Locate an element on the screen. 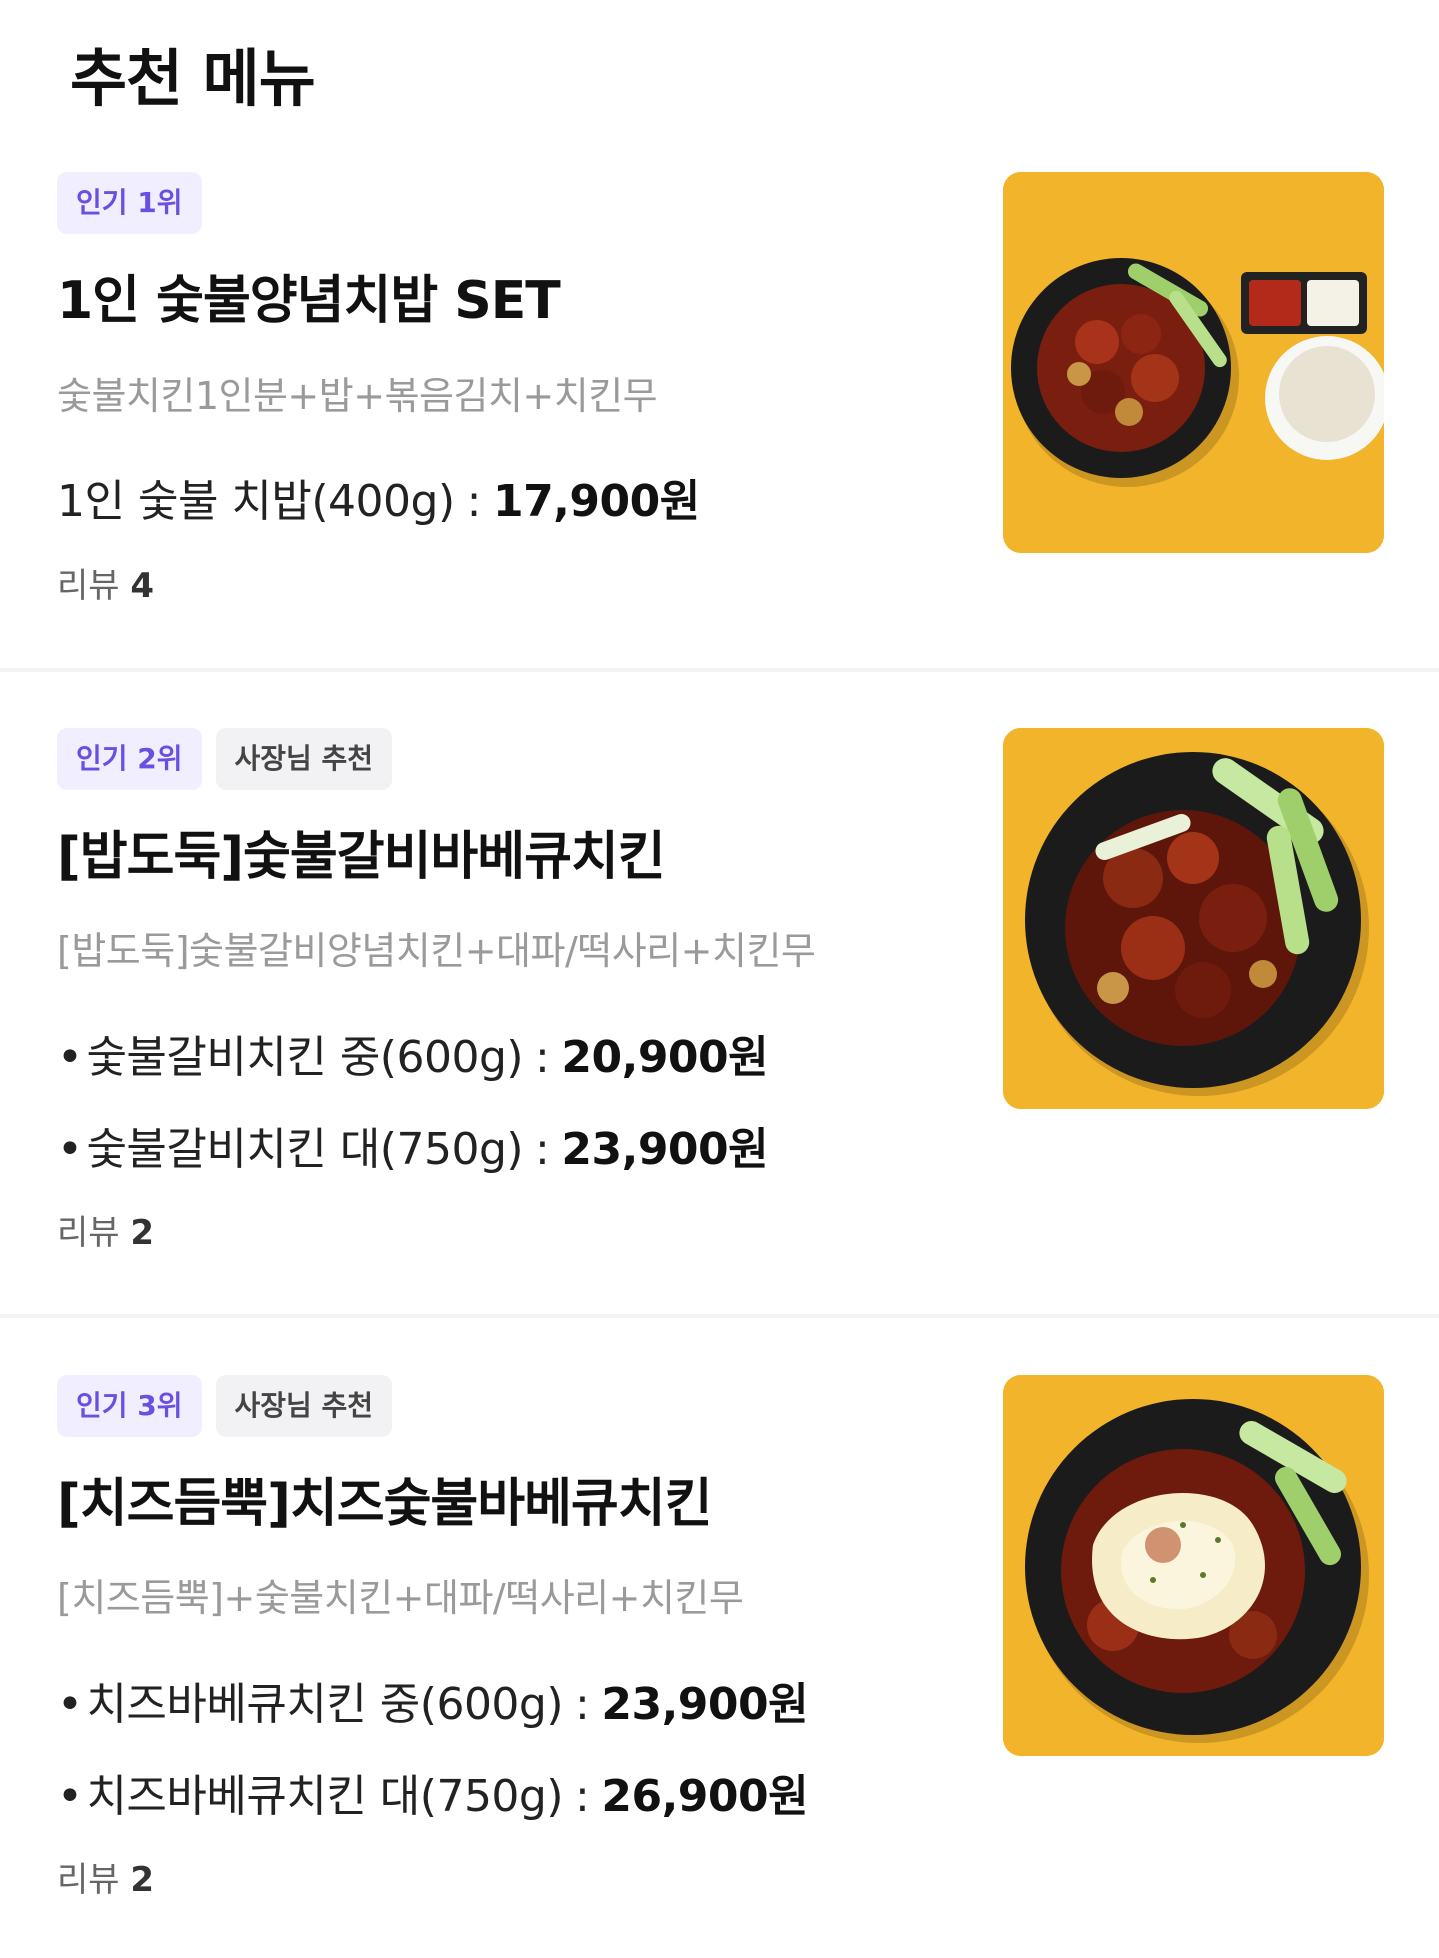  price-option: •치즈바베큐치킨 중(600g):23,900원 is located at coordinates (433, 1700).